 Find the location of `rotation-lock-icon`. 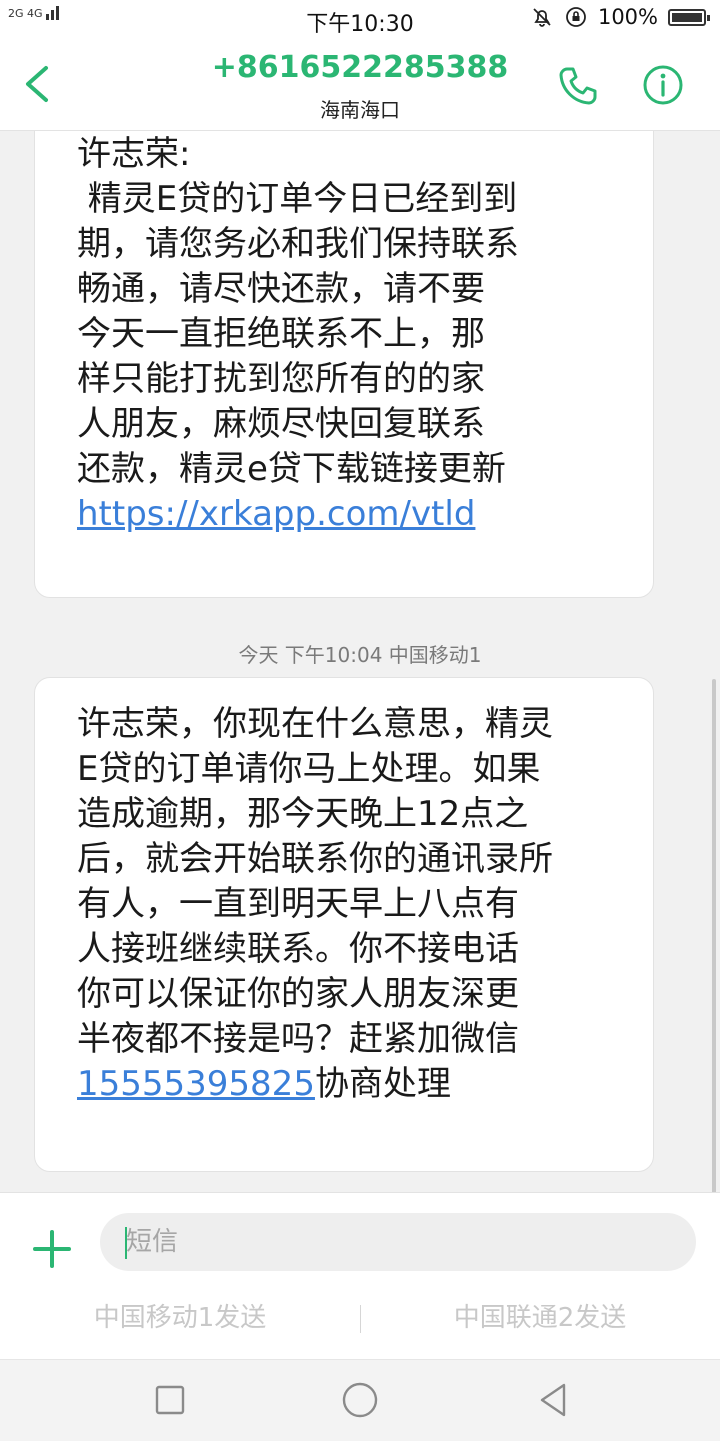

rotation-lock-icon is located at coordinates (576, 17).